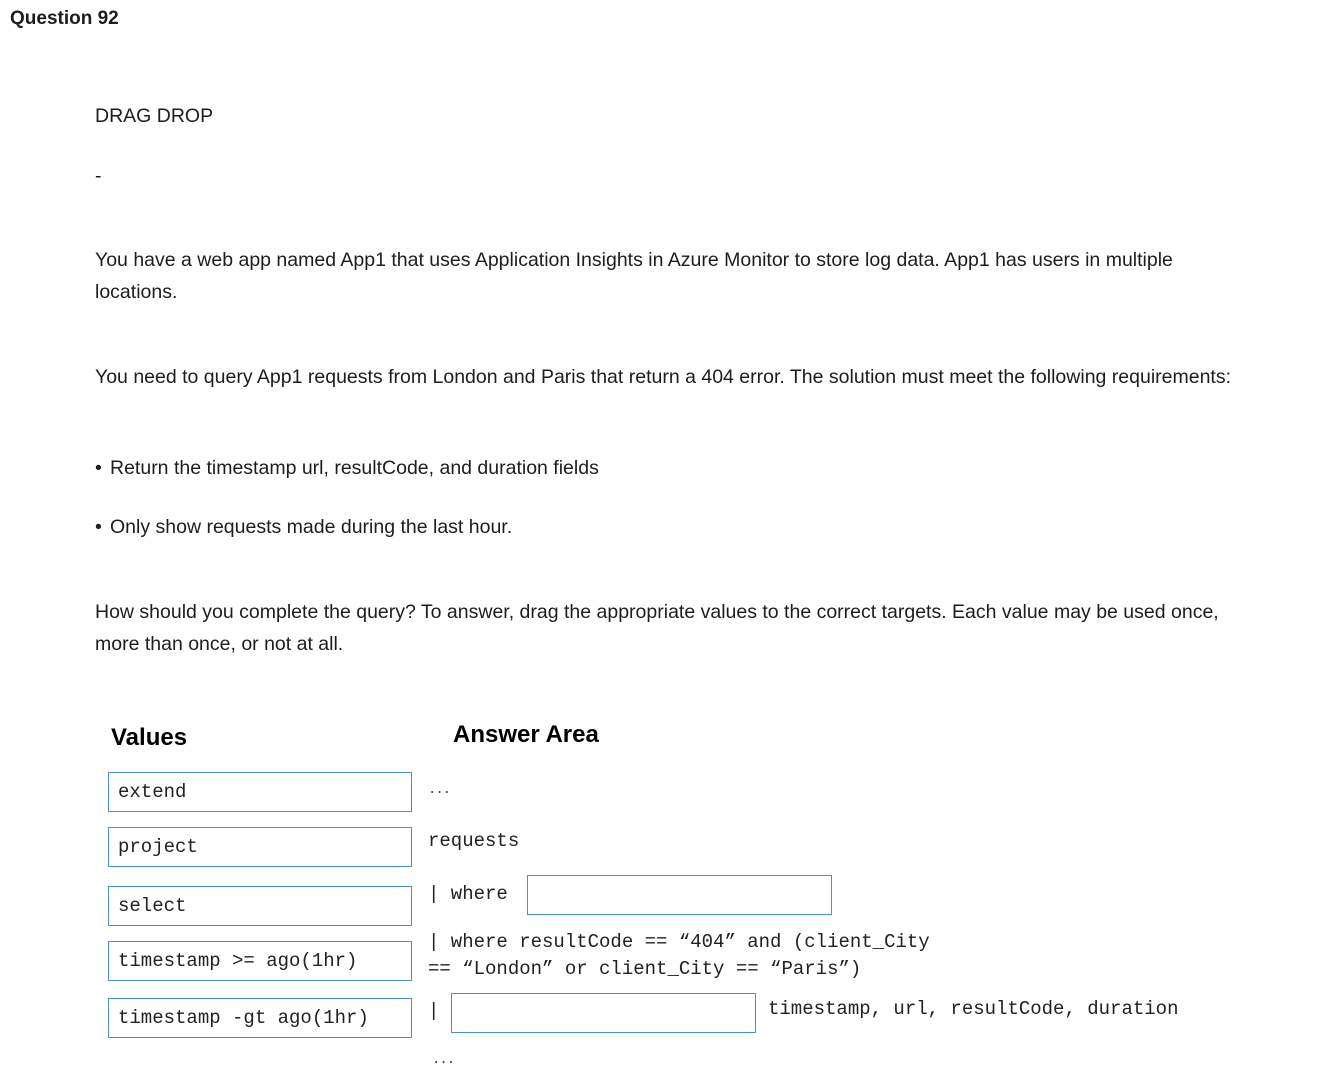 The height and width of the screenshot is (1068, 1322). Describe the element at coordinates (526, 734) in the screenshot. I see `answer-area-heading: Answer Area` at that location.